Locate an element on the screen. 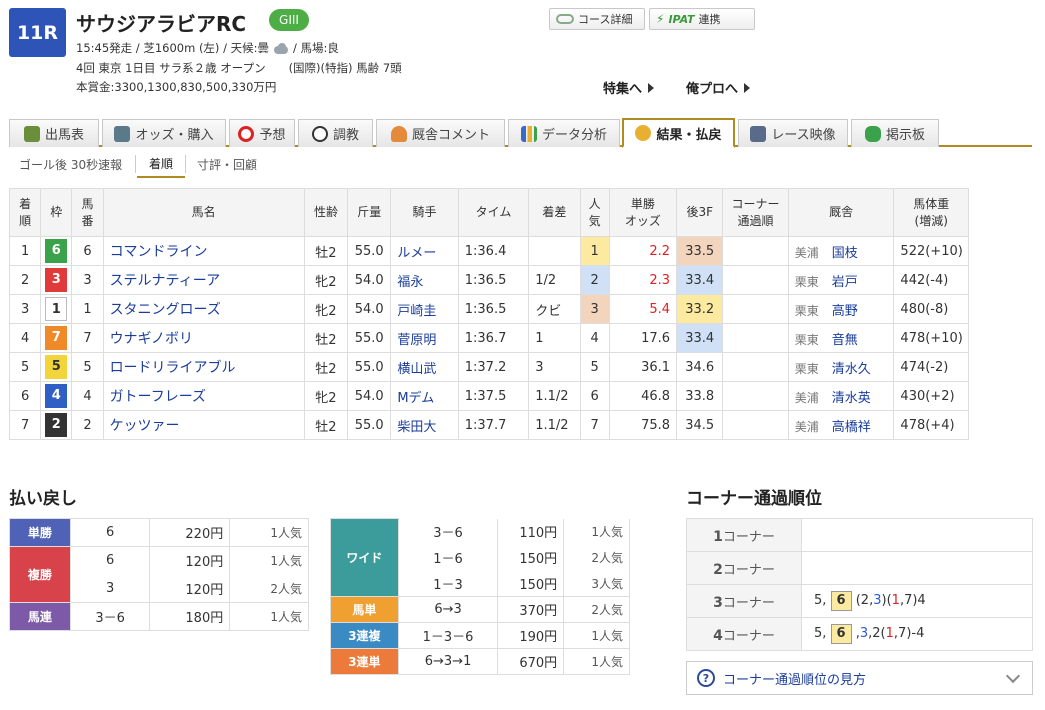 This screenshot has height=710, width=1045. margin: 1 is located at coordinates (554, 338).